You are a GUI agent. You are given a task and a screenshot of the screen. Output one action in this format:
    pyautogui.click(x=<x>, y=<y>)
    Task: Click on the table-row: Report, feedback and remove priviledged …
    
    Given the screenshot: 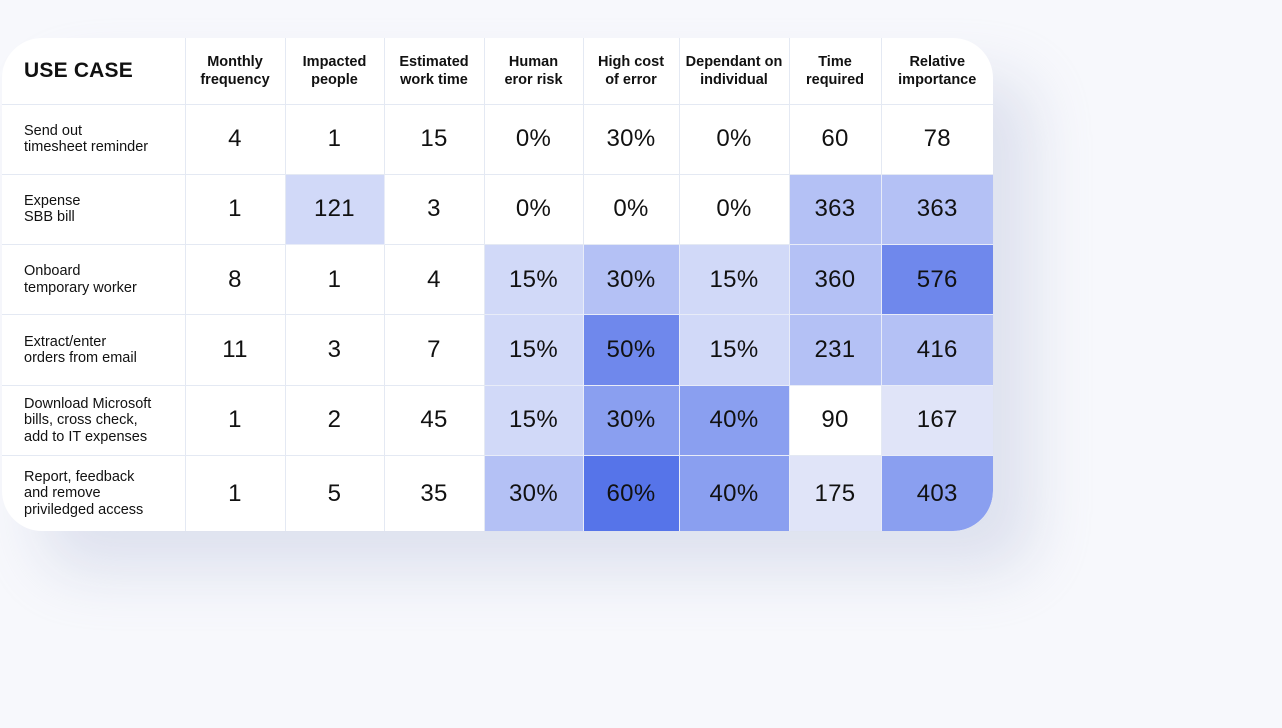 What is the action you would take?
    pyautogui.click(x=497, y=493)
    